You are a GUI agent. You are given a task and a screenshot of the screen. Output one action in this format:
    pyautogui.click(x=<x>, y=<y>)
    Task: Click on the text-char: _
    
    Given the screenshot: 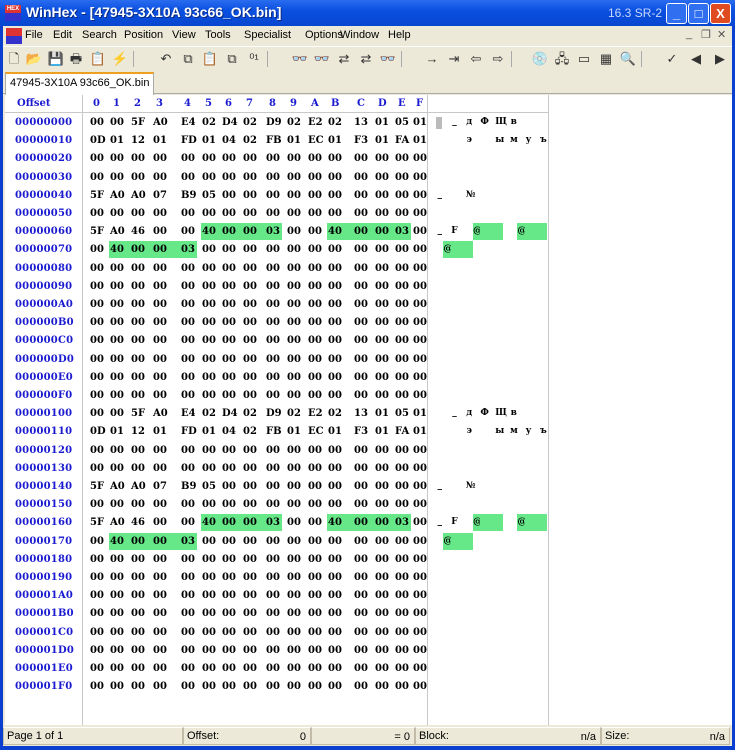 What is the action you would take?
    pyautogui.click(x=439, y=522)
    